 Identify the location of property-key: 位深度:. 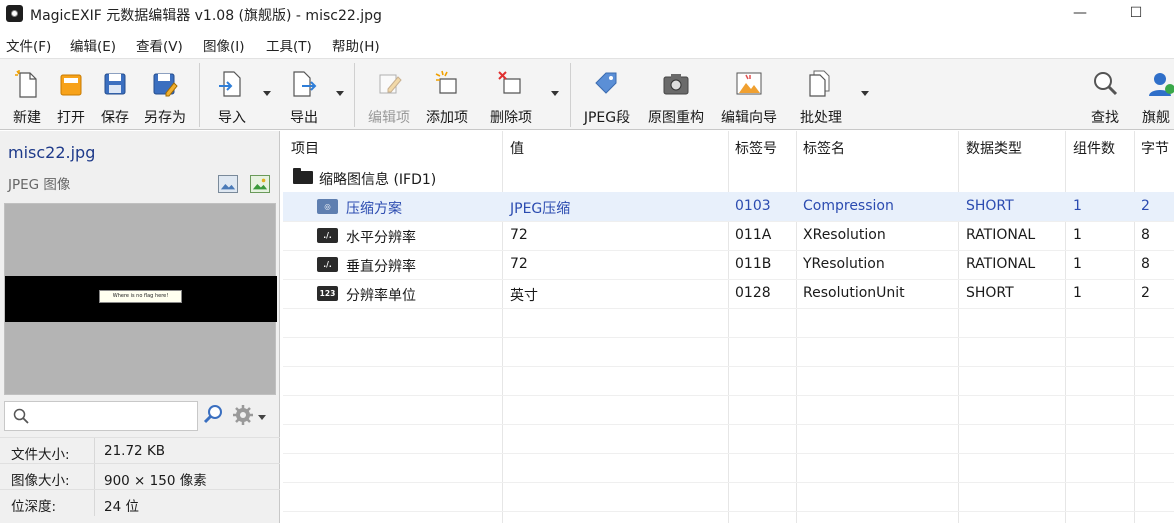
(34, 507).